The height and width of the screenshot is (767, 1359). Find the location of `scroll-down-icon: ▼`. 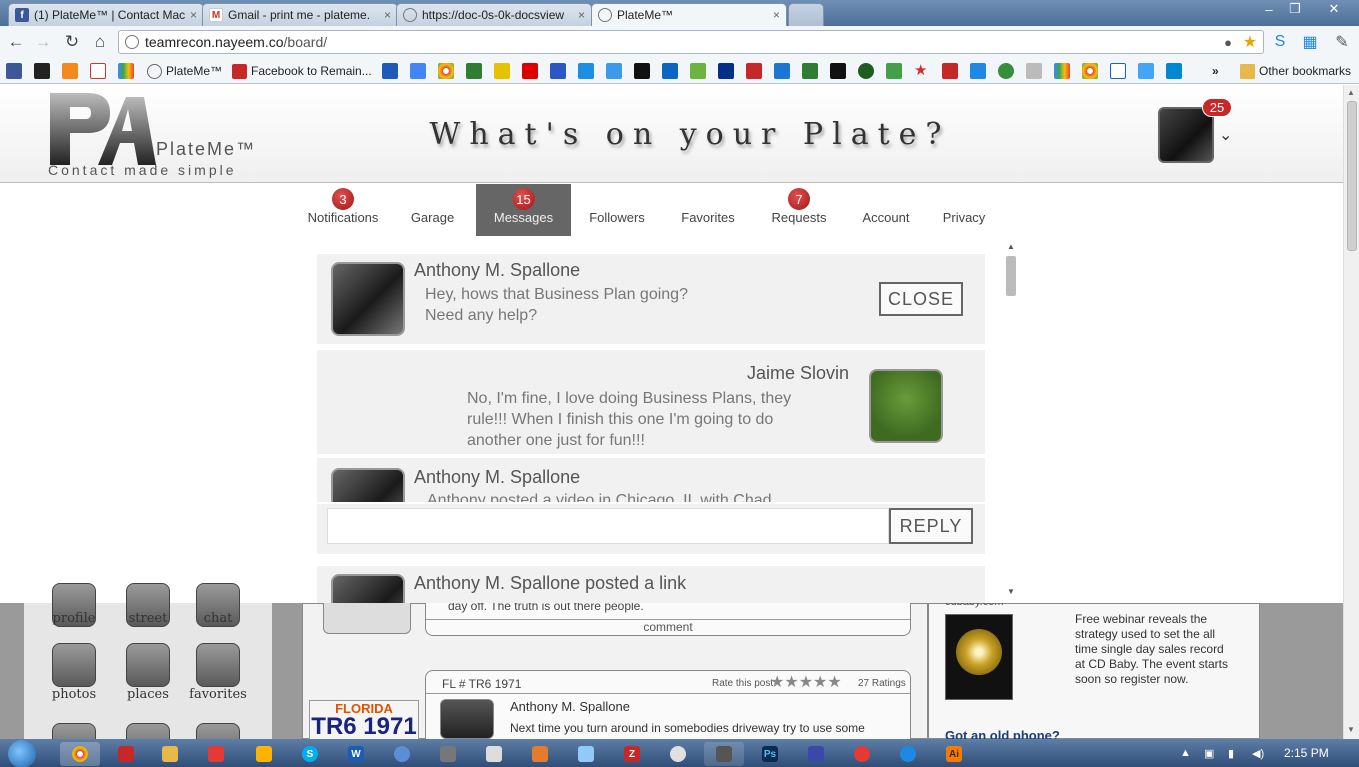

scroll-down-icon: ▼ is located at coordinates (1011, 591).